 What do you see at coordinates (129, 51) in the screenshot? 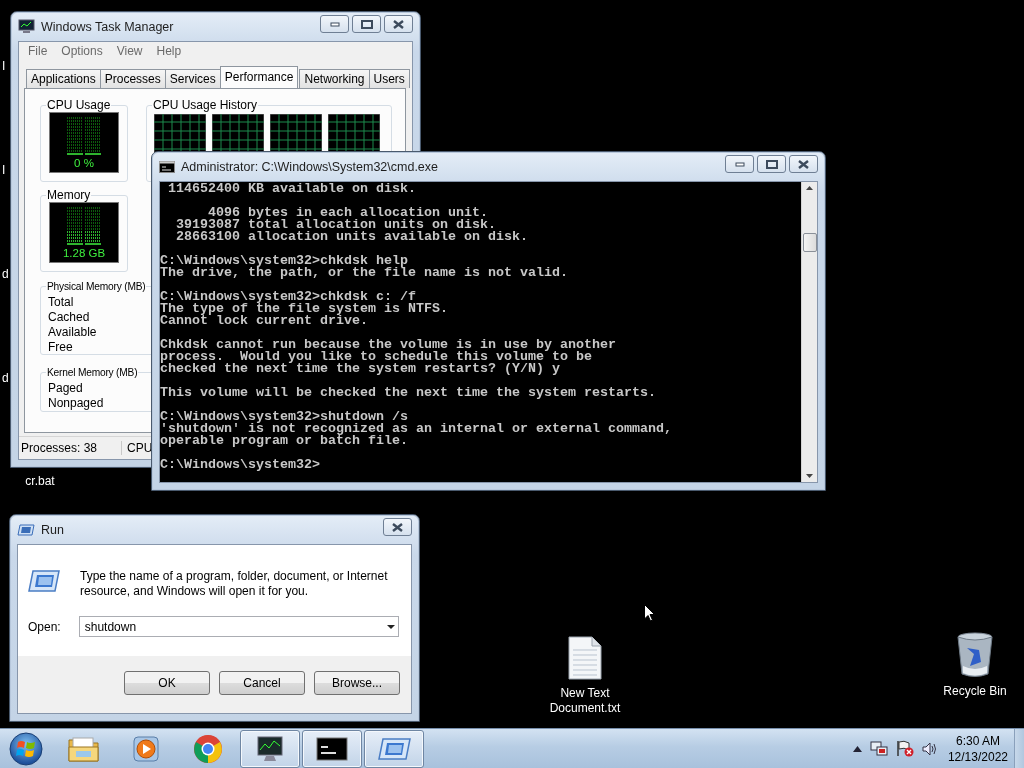
I see `menu-item: View` at bounding box center [129, 51].